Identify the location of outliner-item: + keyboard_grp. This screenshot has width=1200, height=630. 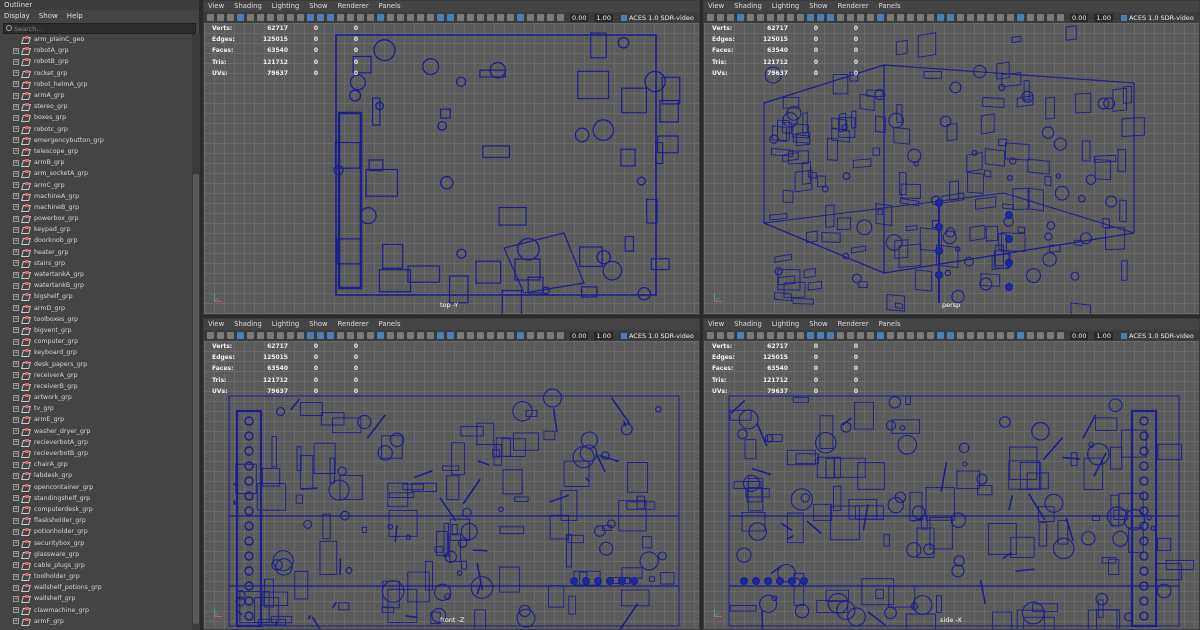
(95, 352).